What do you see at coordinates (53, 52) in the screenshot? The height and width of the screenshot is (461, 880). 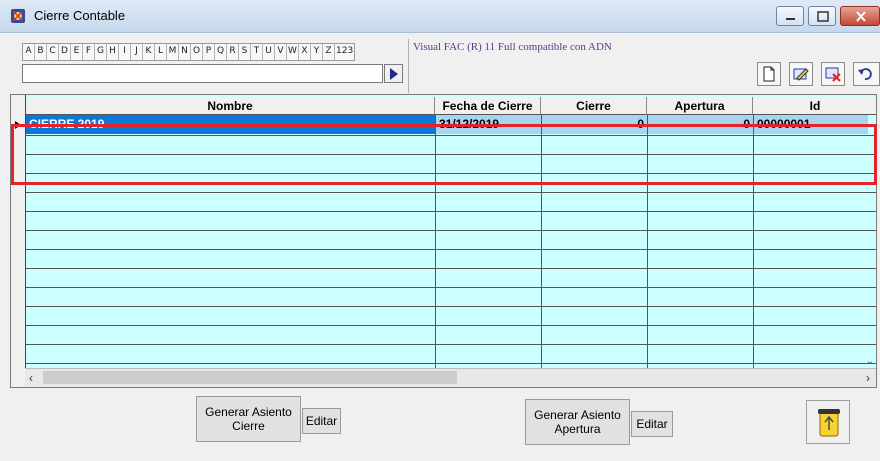 I see `alphabet-letter-c: C` at bounding box center [53, 52].